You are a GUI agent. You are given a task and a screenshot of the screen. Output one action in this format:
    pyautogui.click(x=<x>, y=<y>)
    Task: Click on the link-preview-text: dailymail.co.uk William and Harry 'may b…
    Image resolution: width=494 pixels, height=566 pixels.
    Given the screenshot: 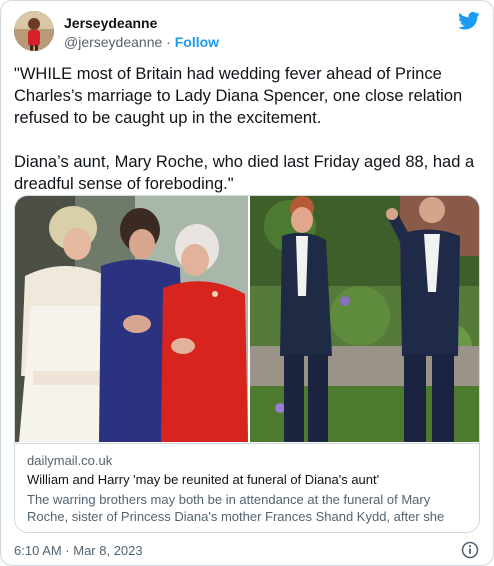 What is the action you would take?
    pyautogui.click(x=247, y=487)
    